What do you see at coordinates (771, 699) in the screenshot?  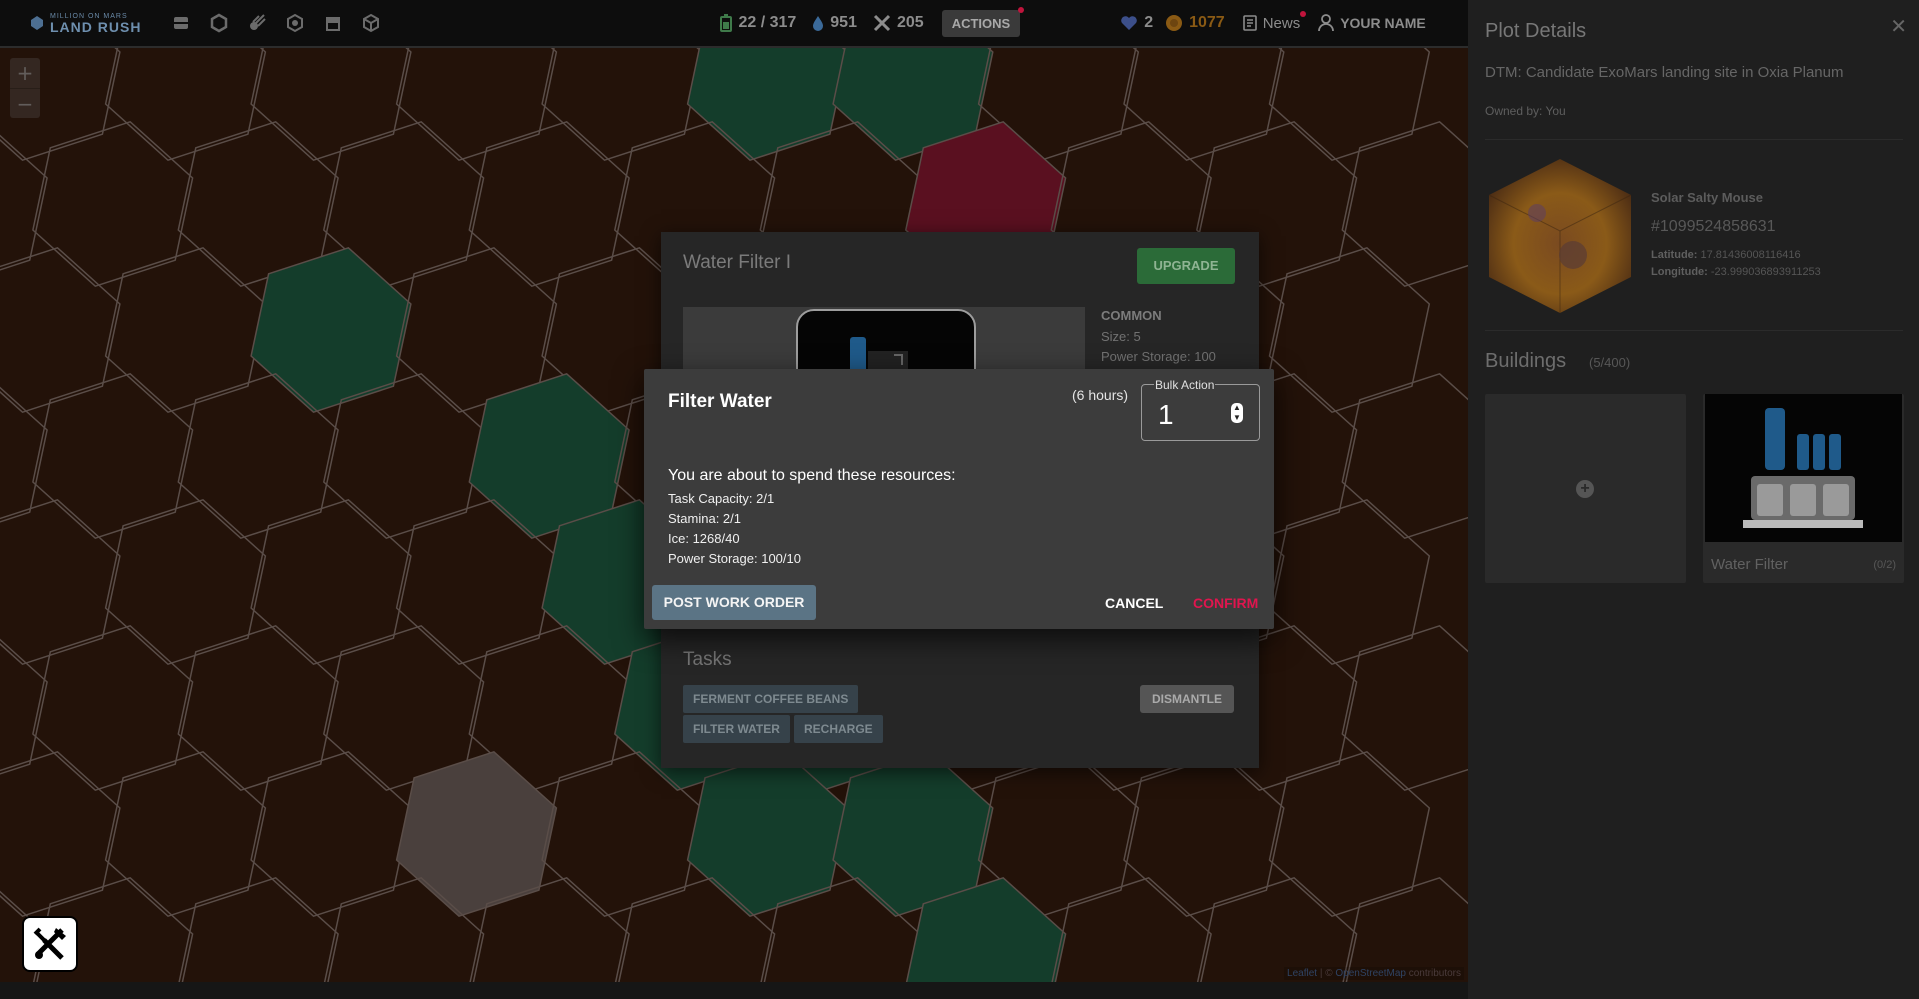 I see `task-ferment-coffee-beans: FERMENT COFFEE BEANS` at bounding box center [771, 699].